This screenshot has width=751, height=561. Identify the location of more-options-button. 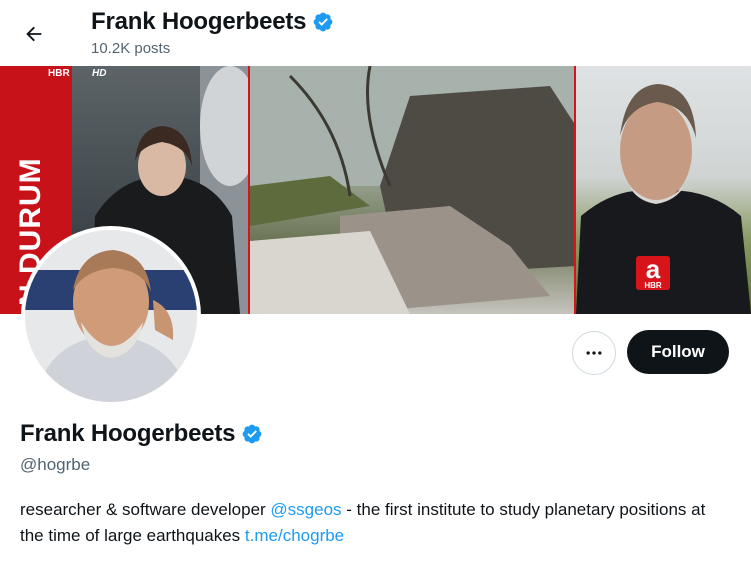
(594, 353).